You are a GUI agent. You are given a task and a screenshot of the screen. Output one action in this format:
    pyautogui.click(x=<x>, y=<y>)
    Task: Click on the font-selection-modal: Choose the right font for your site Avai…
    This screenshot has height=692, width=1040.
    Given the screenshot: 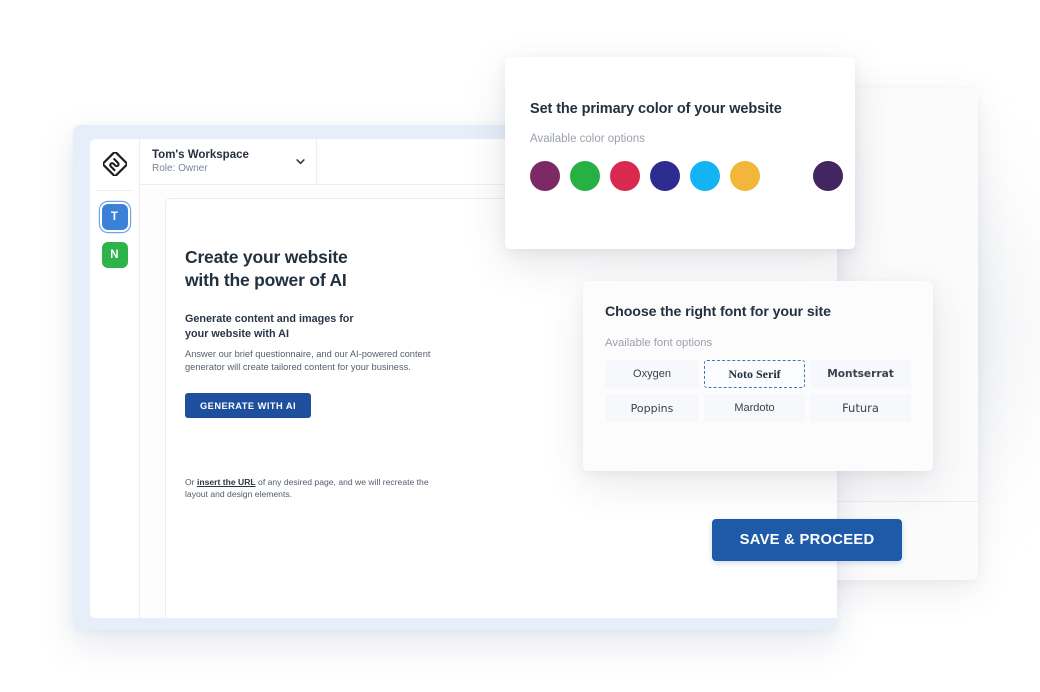 What is the action you would take?
    pyautogui.click(x=758, y=376)
    